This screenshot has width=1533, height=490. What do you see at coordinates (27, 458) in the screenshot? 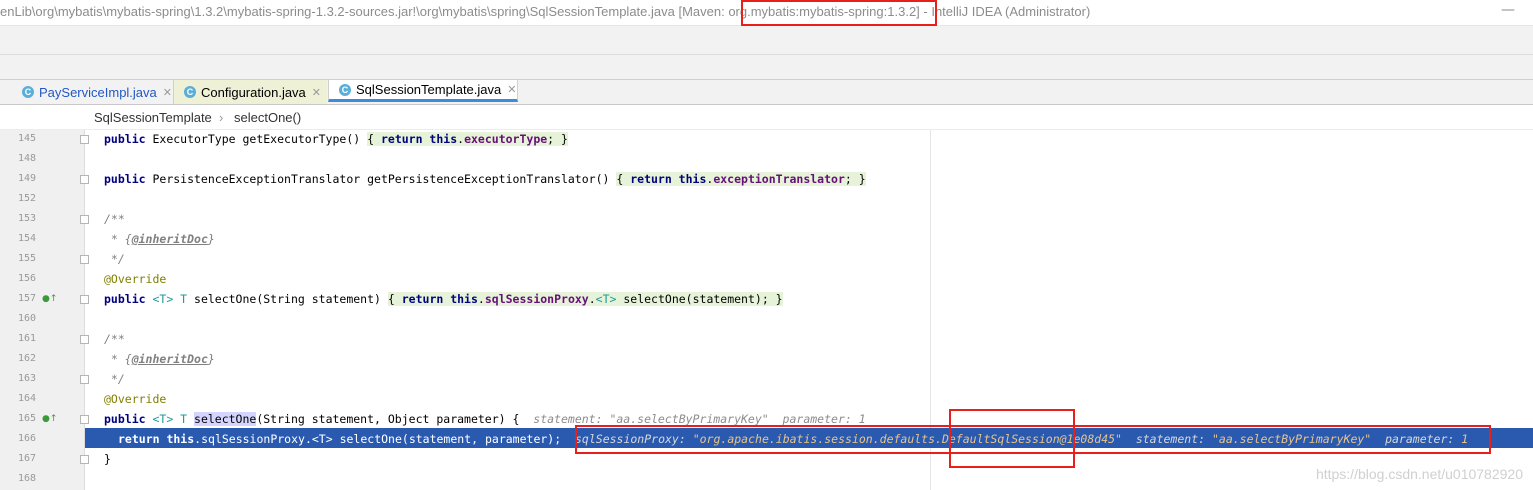
I see `line-number: 167` at bounding box center [27, 458].